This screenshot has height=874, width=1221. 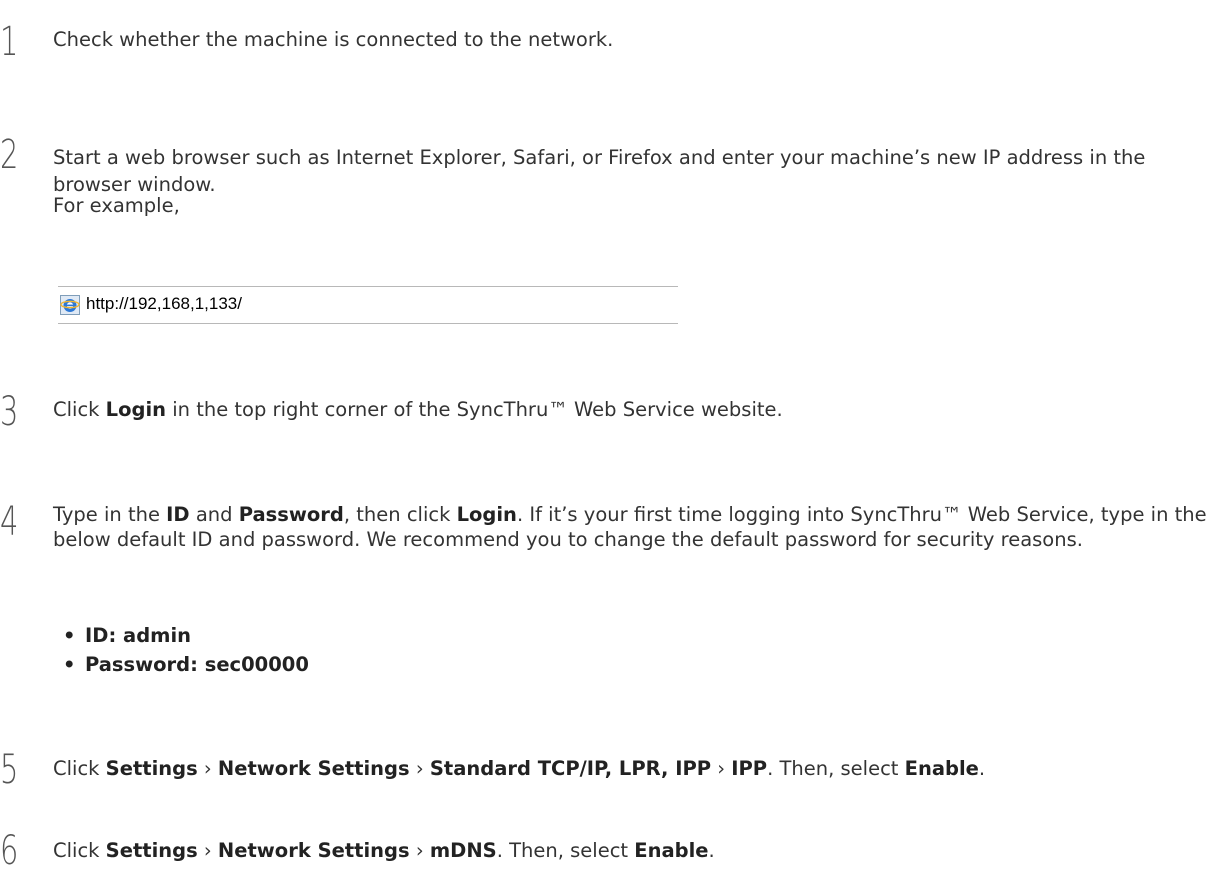 What do you see at coordinates (70, 305) in the screenshot?
I see `internet-explorer-icon` at bounding box center [70, 305].